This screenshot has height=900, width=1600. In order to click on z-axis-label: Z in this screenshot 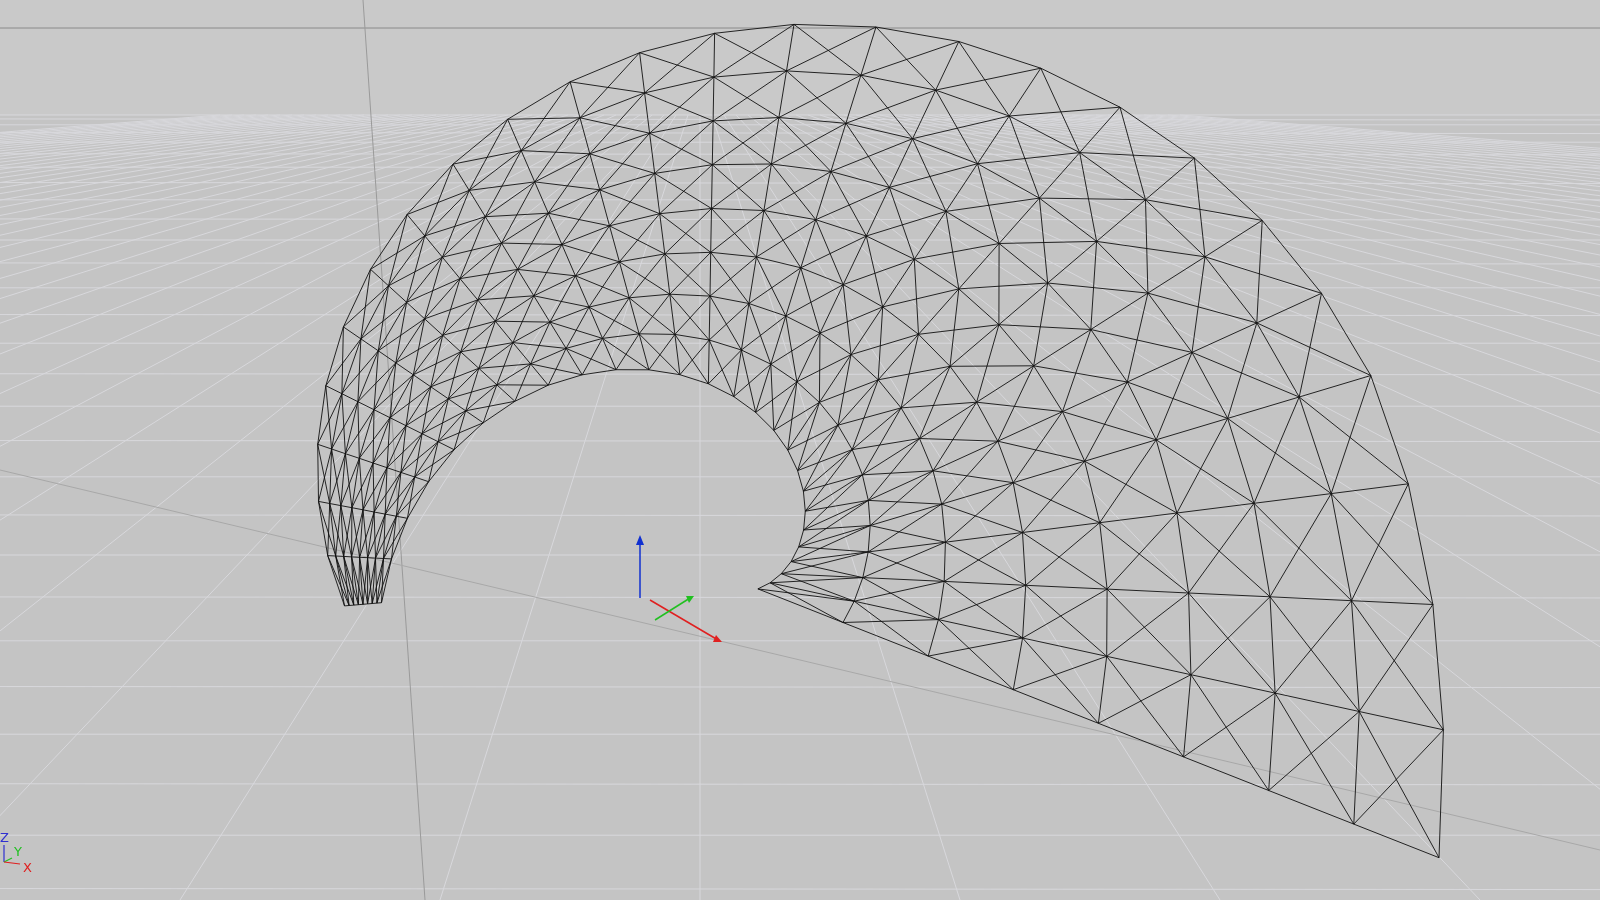, I will do `click(4, 837)`.